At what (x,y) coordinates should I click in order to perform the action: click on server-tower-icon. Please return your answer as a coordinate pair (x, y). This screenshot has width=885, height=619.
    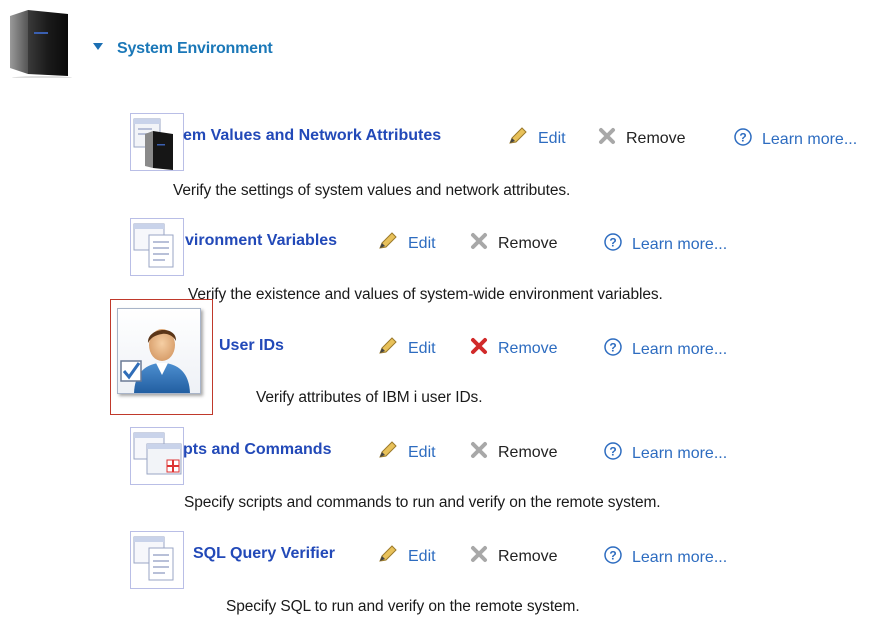
    Looking at the image, I should click on (40, 43).